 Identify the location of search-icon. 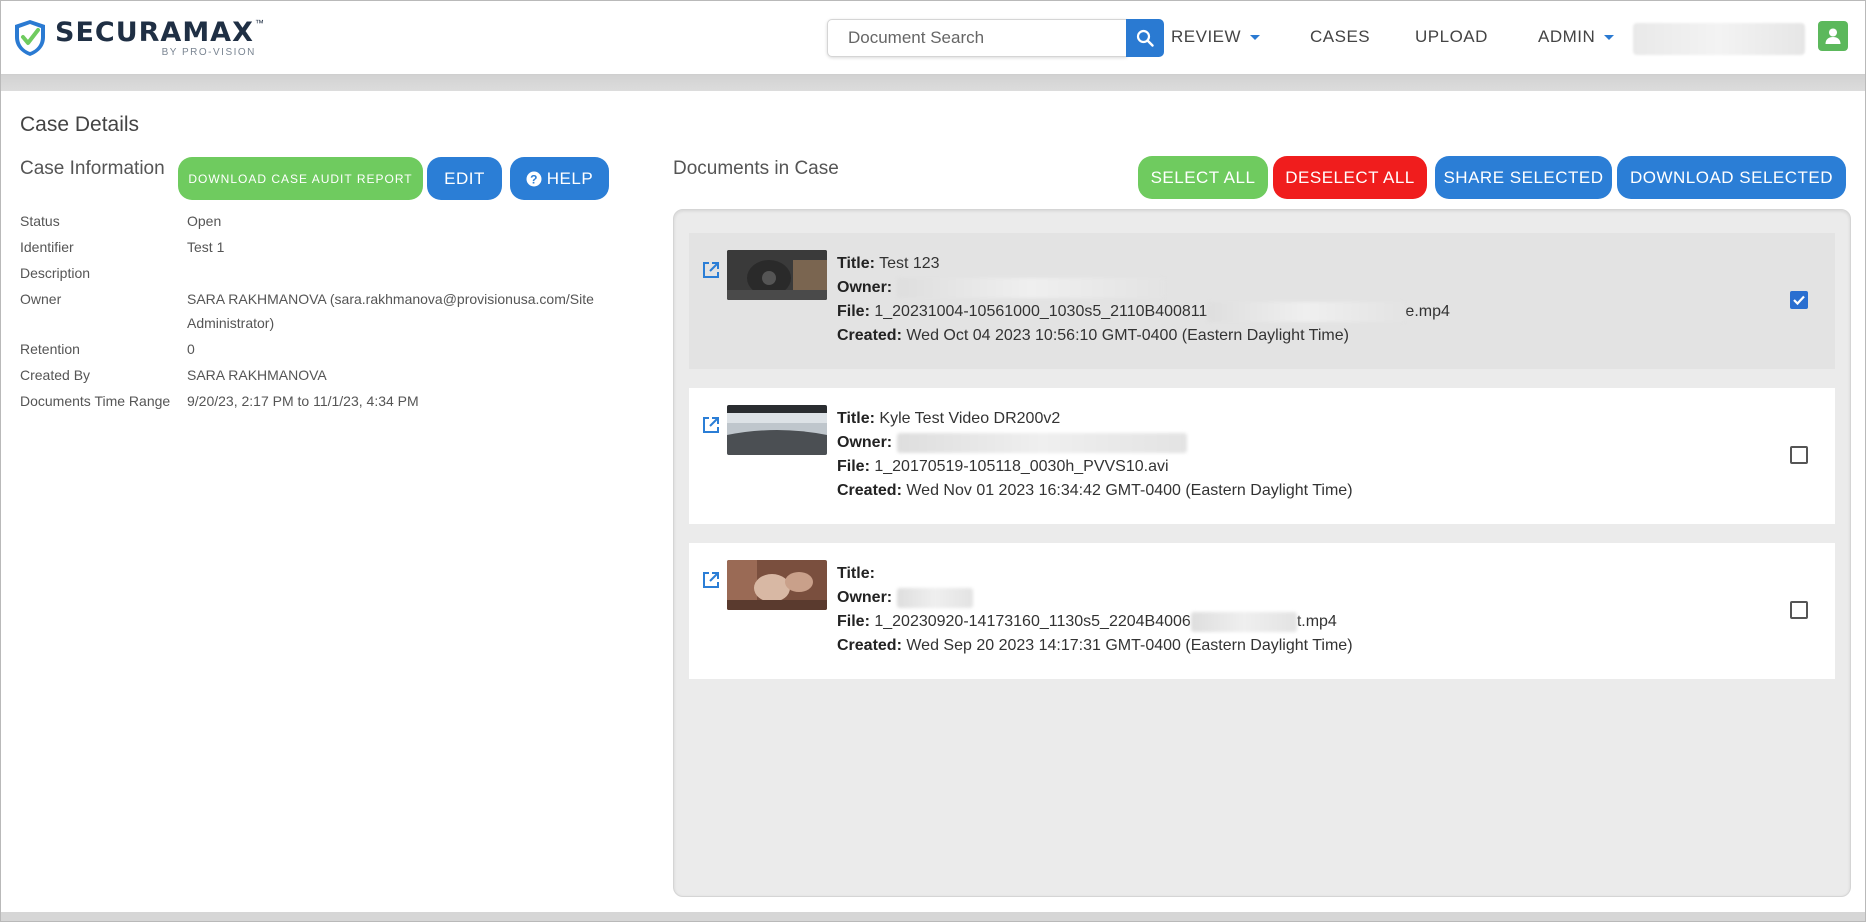
(1145, 38).